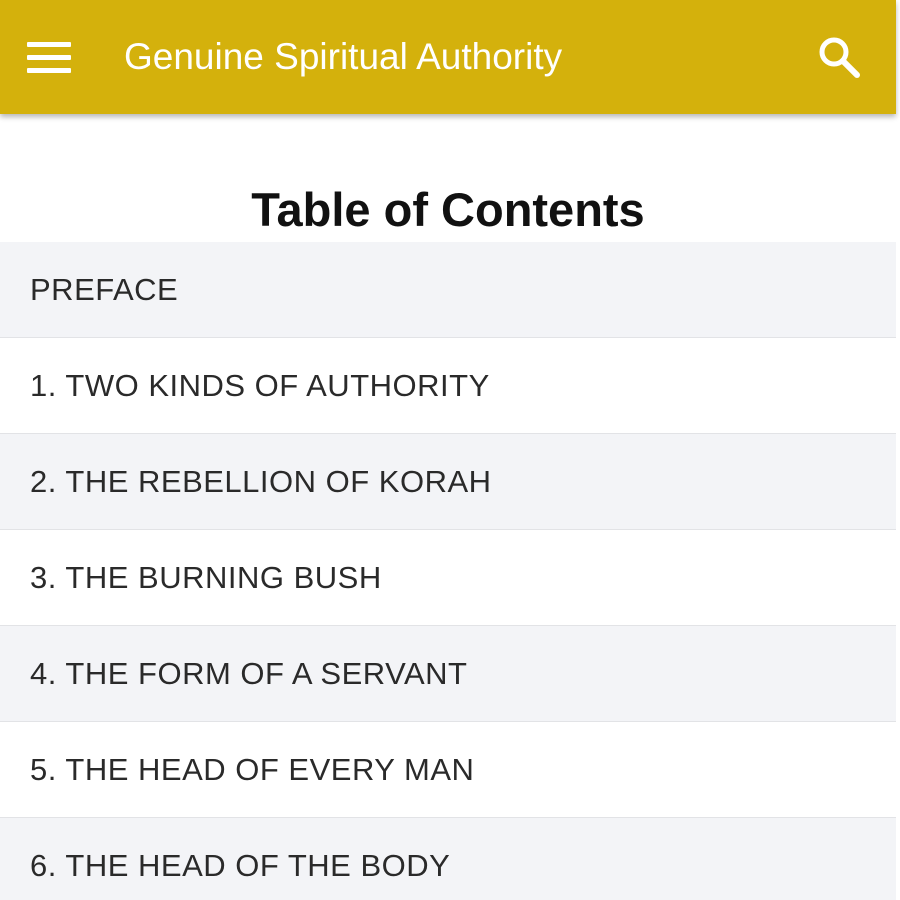 The image size is (900, 900). What do you see at coordinates (448, 578) in the screenshot?
I see `toc-item-chapter-3: 3. THE BURNING BUSH` at bounding box center [448, 578].